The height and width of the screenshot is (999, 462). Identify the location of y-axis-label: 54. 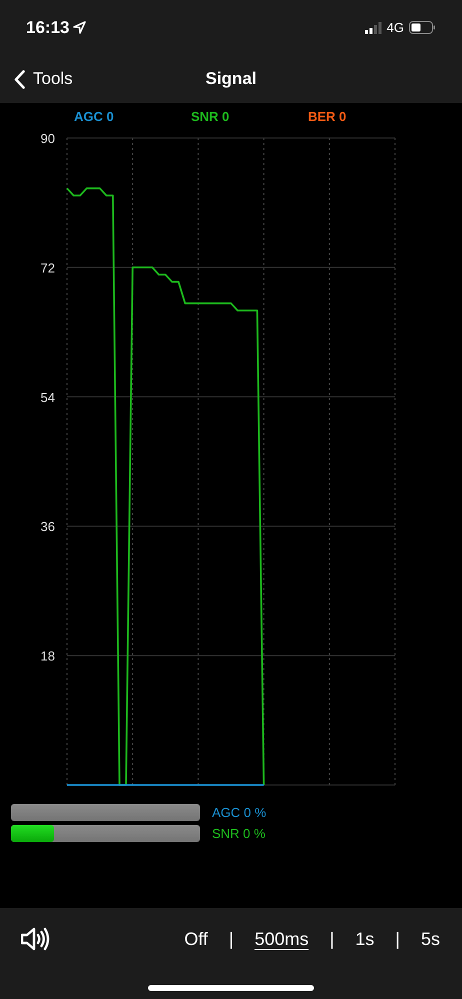
(47, 397).